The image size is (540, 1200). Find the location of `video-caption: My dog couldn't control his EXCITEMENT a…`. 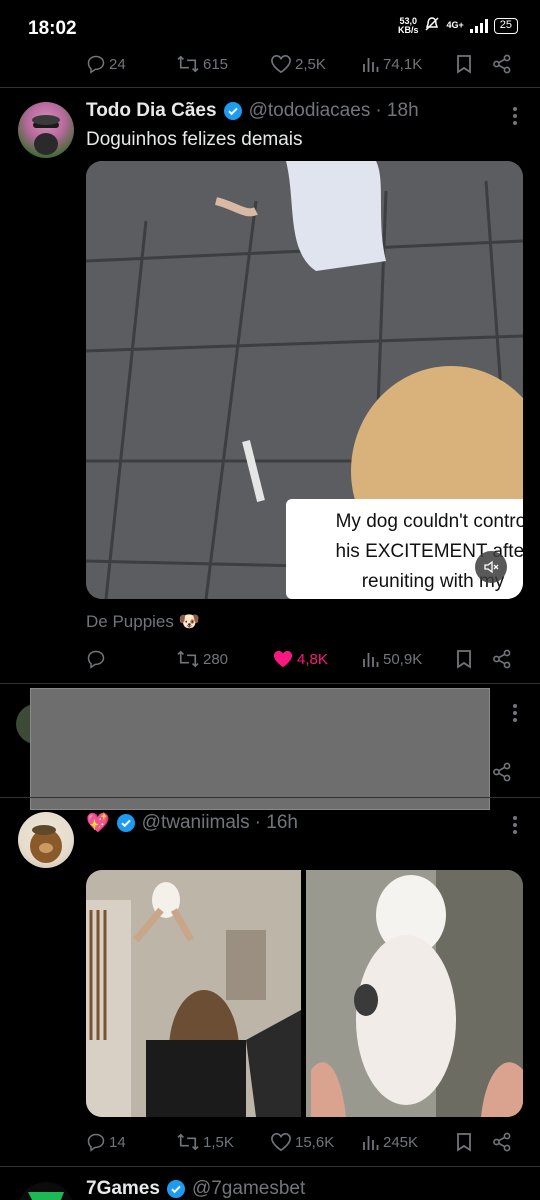

video-caption: My dog couldn't control his EXCITEMENT a… is located at coordinates (404, 549).